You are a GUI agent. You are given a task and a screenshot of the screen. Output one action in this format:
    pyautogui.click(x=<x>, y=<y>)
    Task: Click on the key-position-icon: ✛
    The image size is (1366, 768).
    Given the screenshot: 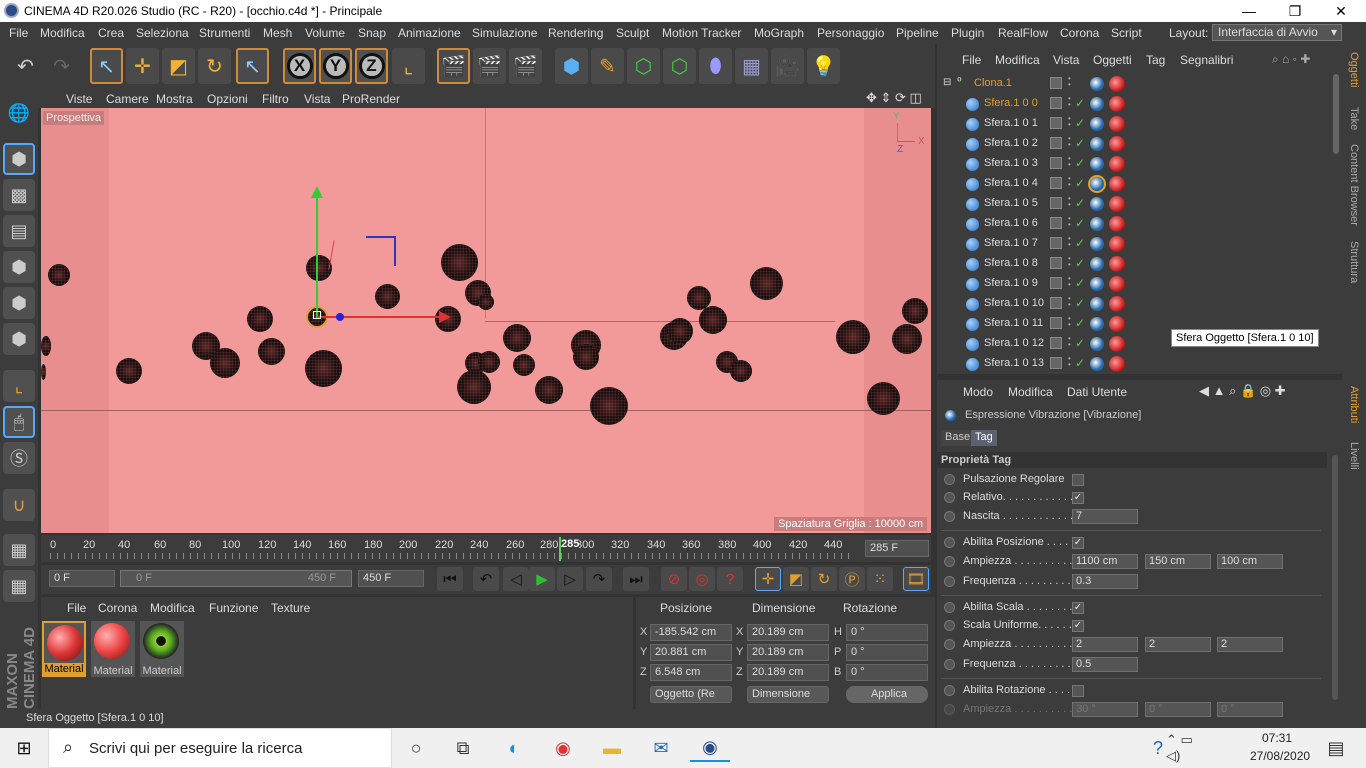 What is the action you would take?
    pyautogui.click(x=768, y=579)
    